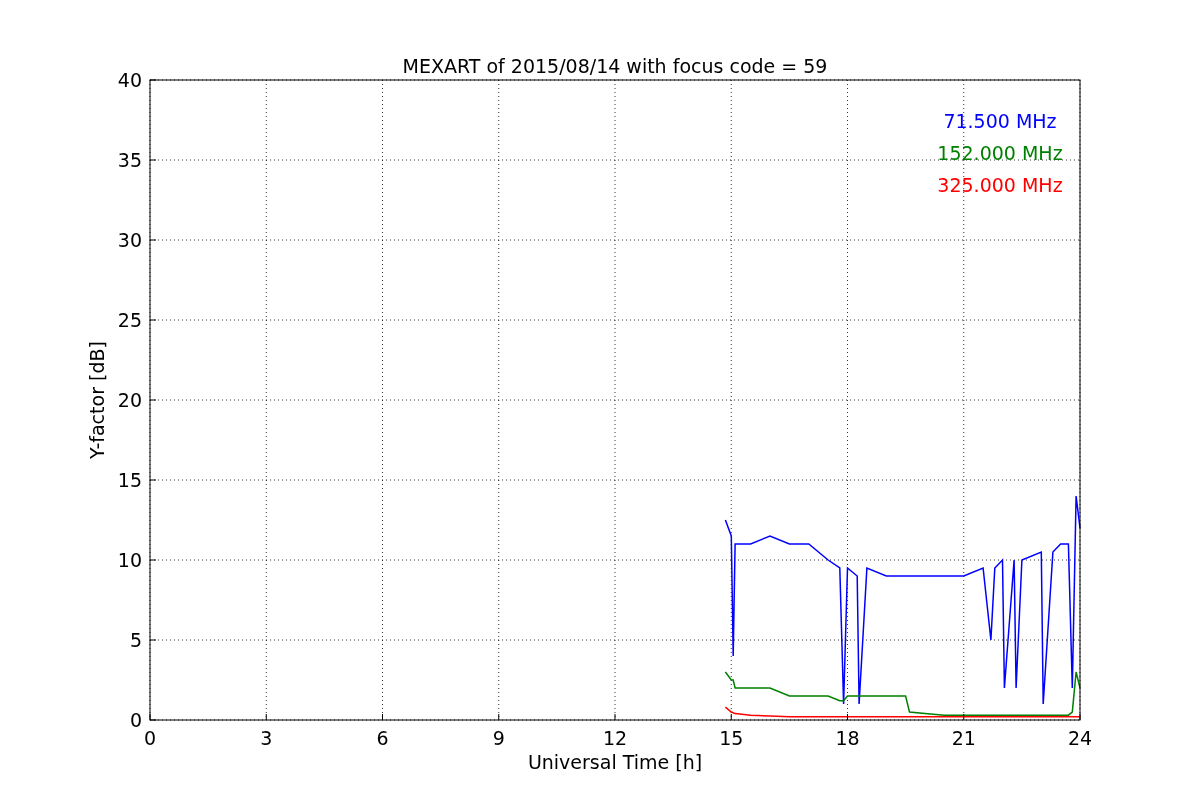 The height and width of the screenshot is (800, 1200). Describe the element at coordinates (382, 738) in the screenshot. I see `x-tick-label: 6` at that location.